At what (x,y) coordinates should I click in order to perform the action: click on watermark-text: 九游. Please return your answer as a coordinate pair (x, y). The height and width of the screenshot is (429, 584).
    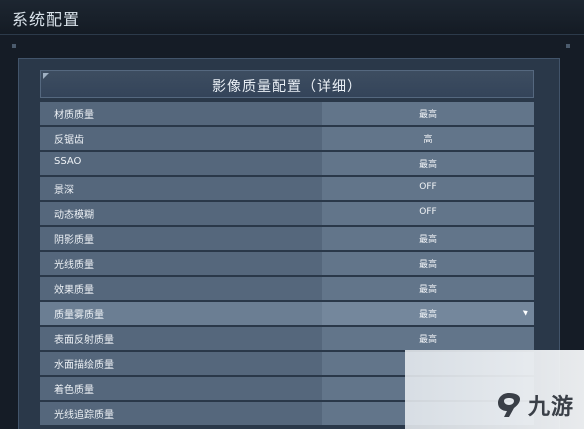
    Looking at the image, I should click on (550, 407).